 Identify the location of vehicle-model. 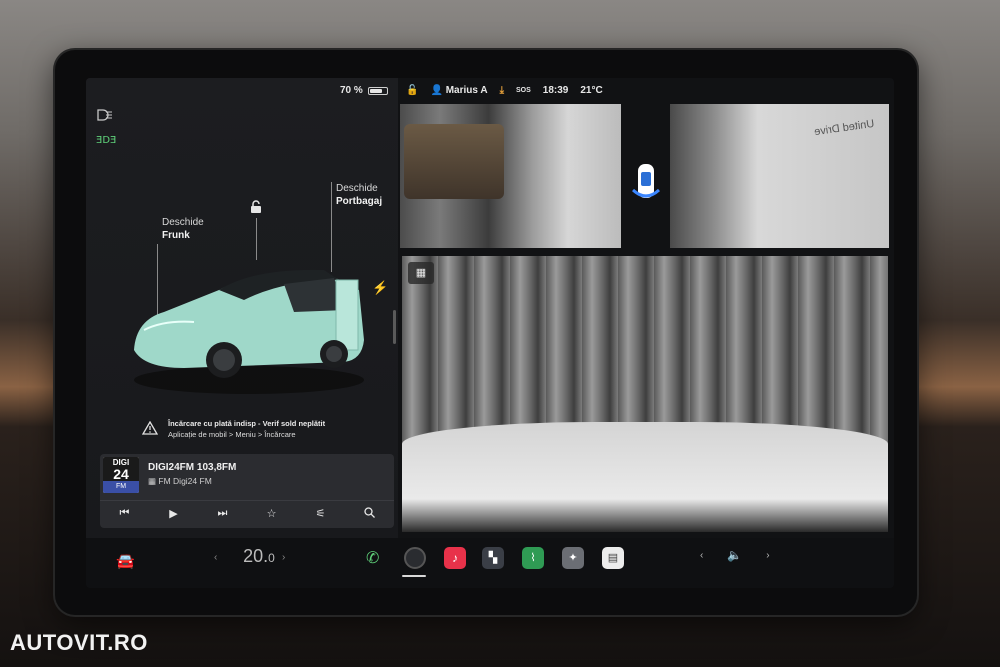
(249, 325).